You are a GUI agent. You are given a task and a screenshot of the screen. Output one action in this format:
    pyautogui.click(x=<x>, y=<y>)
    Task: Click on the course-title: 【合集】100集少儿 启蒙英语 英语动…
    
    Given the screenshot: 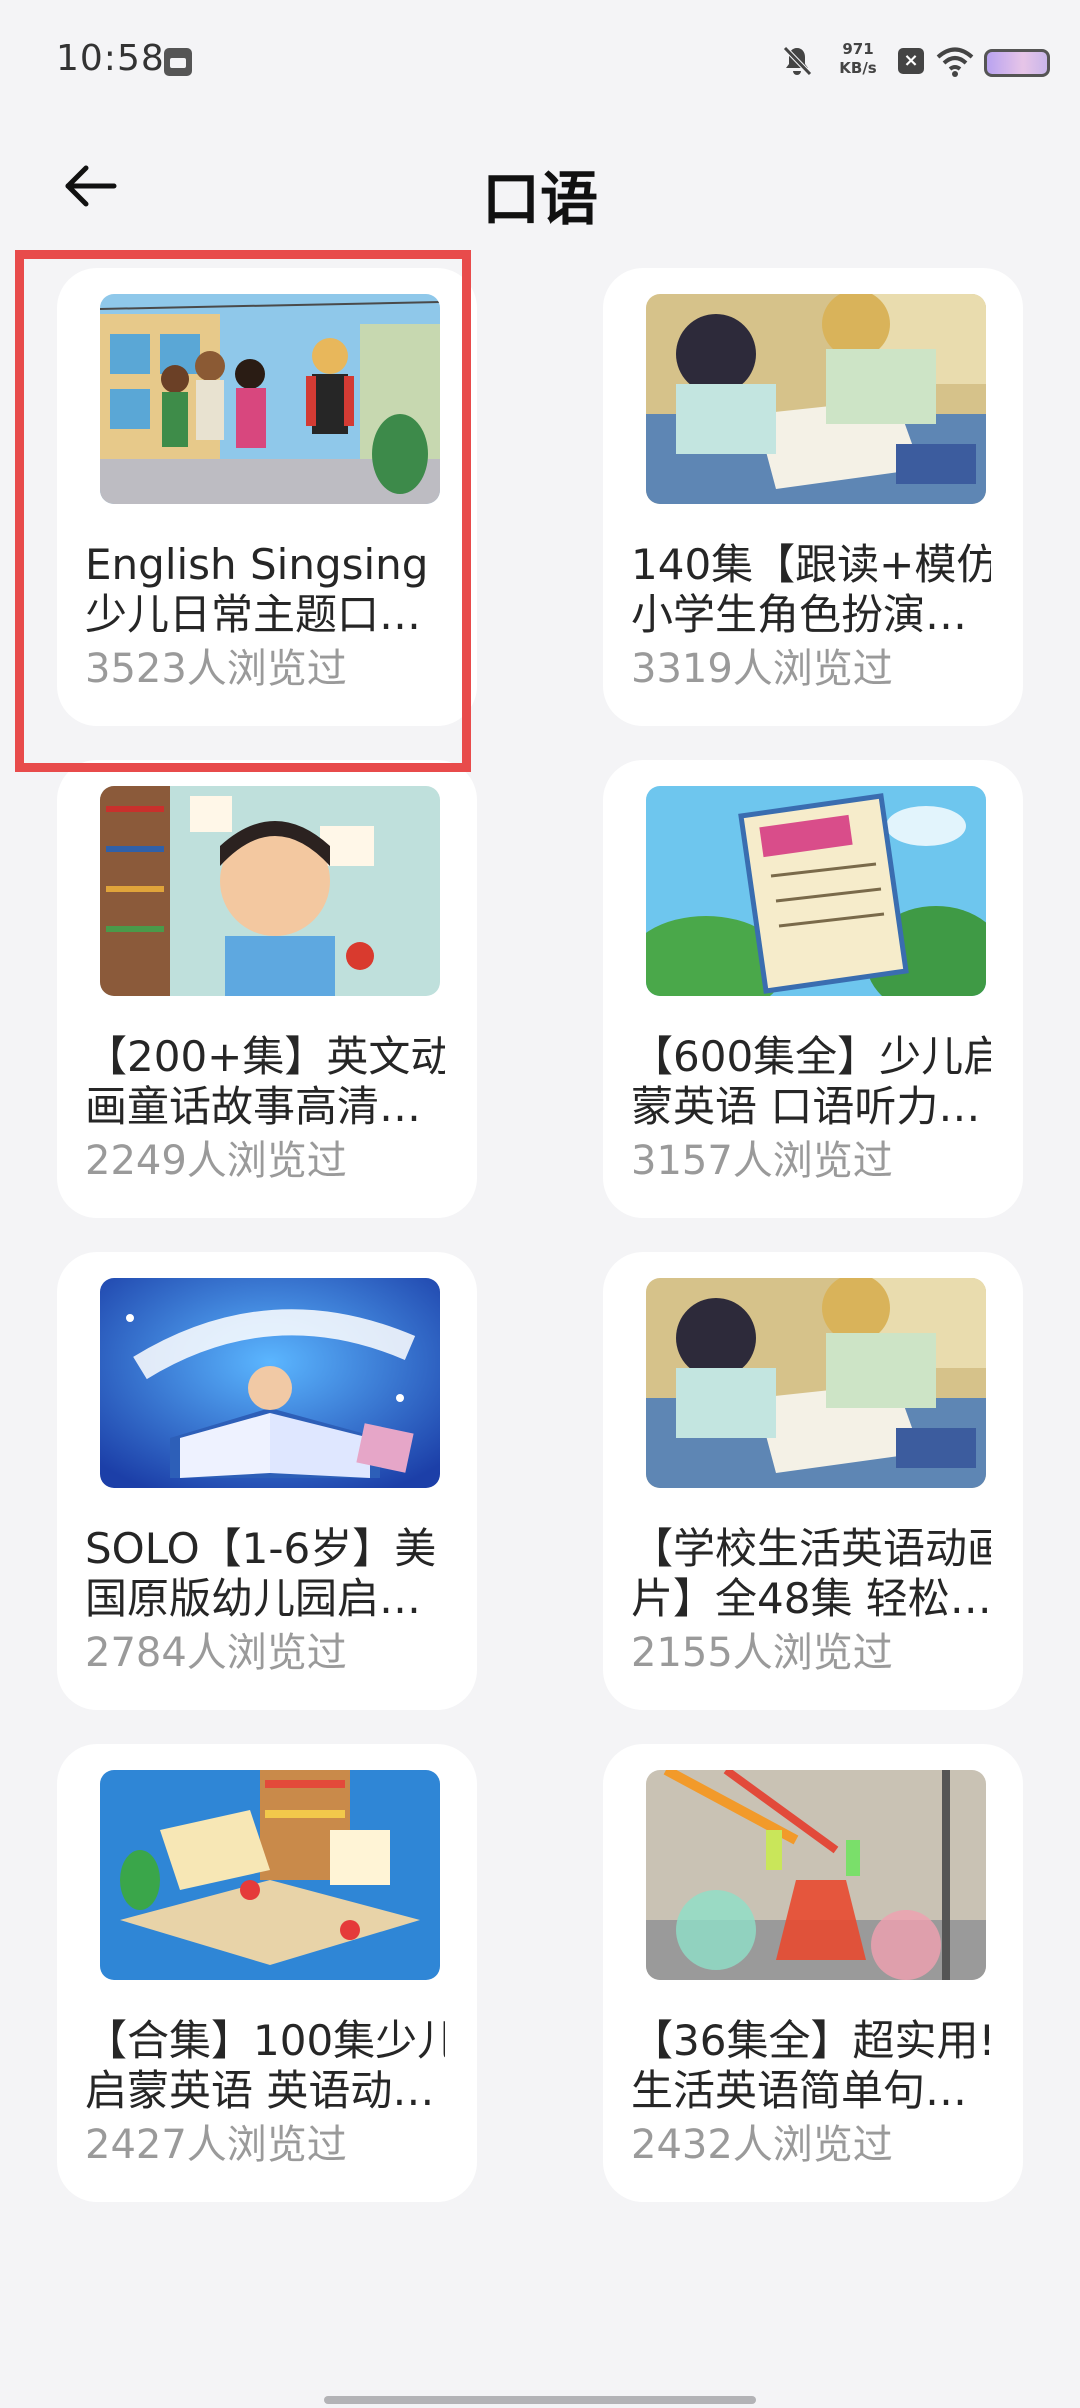 What is the action you would take?
    pyautogui.click(x=265, y=2066)
    